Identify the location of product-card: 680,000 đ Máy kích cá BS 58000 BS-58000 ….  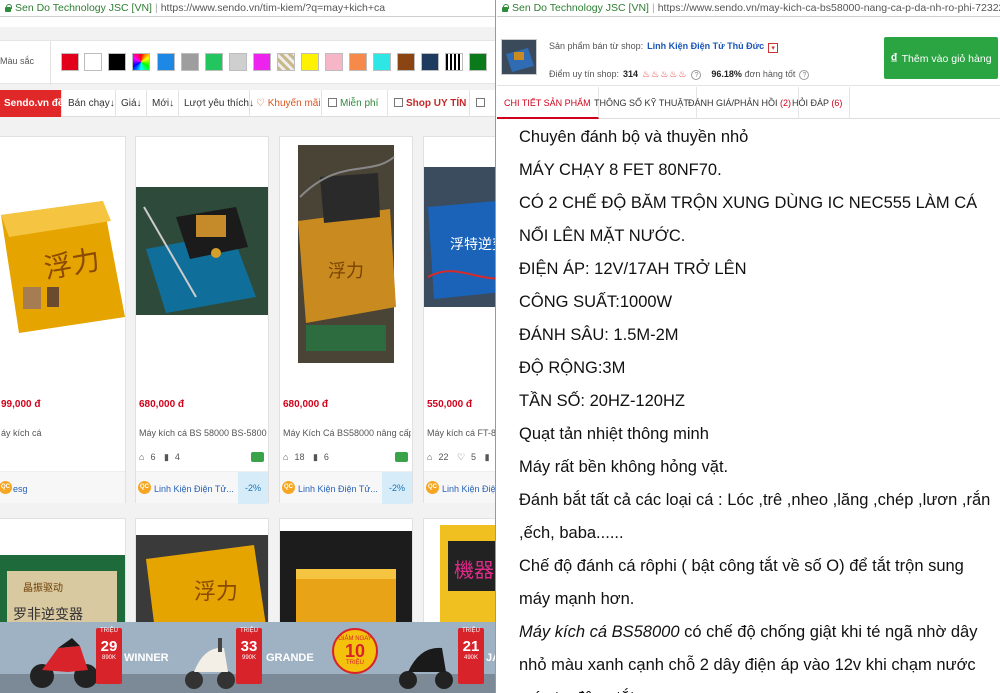
(202, 320).